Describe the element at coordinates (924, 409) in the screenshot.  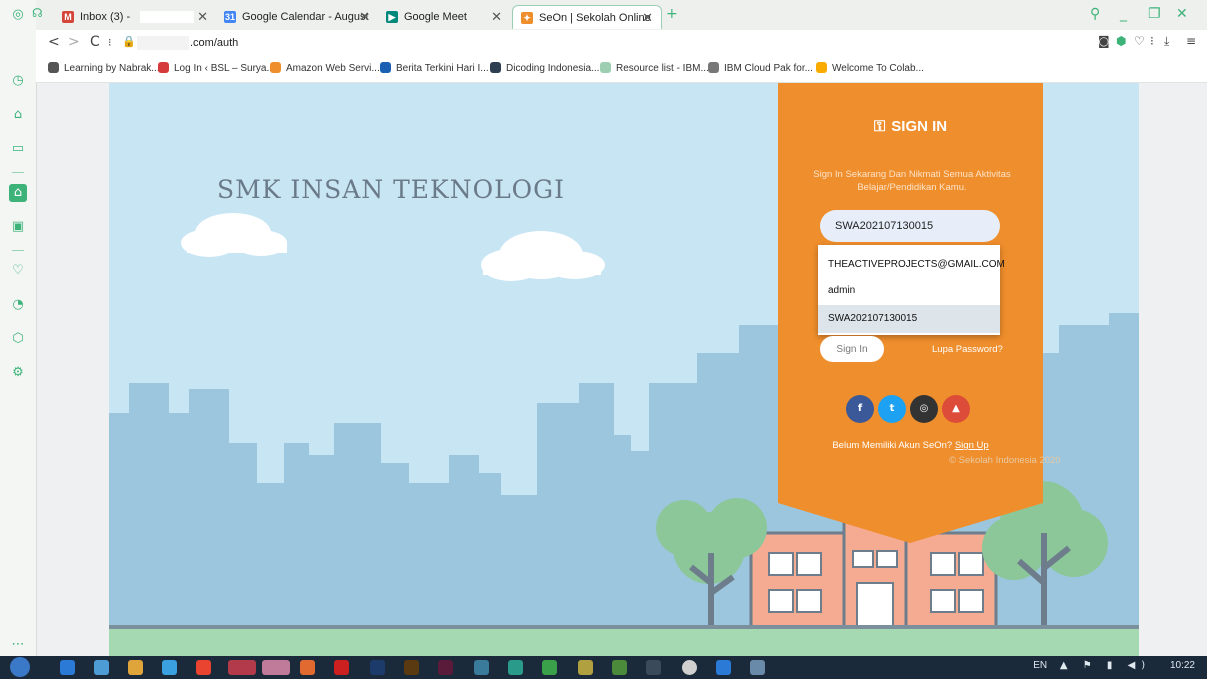
I see `instagram-icon: ◎` at that location.